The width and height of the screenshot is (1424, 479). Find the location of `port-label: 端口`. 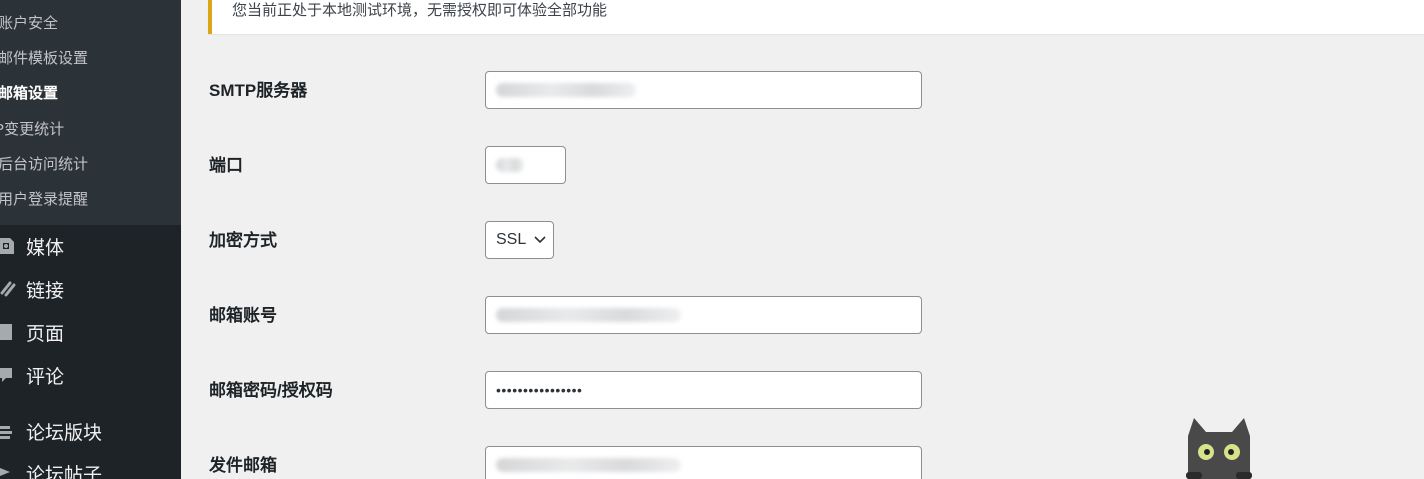

port-label: 端口 is located at coordinates (226, 165).